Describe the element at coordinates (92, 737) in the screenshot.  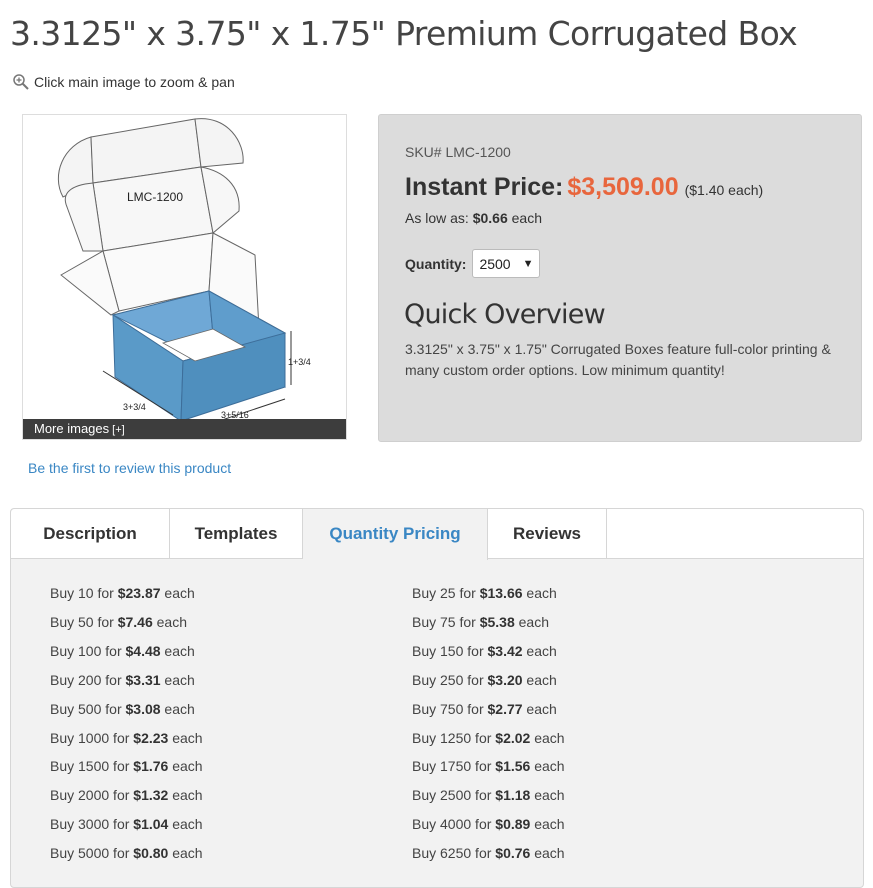
I see `pricing-quantity: Buy 1000 for` at that location.